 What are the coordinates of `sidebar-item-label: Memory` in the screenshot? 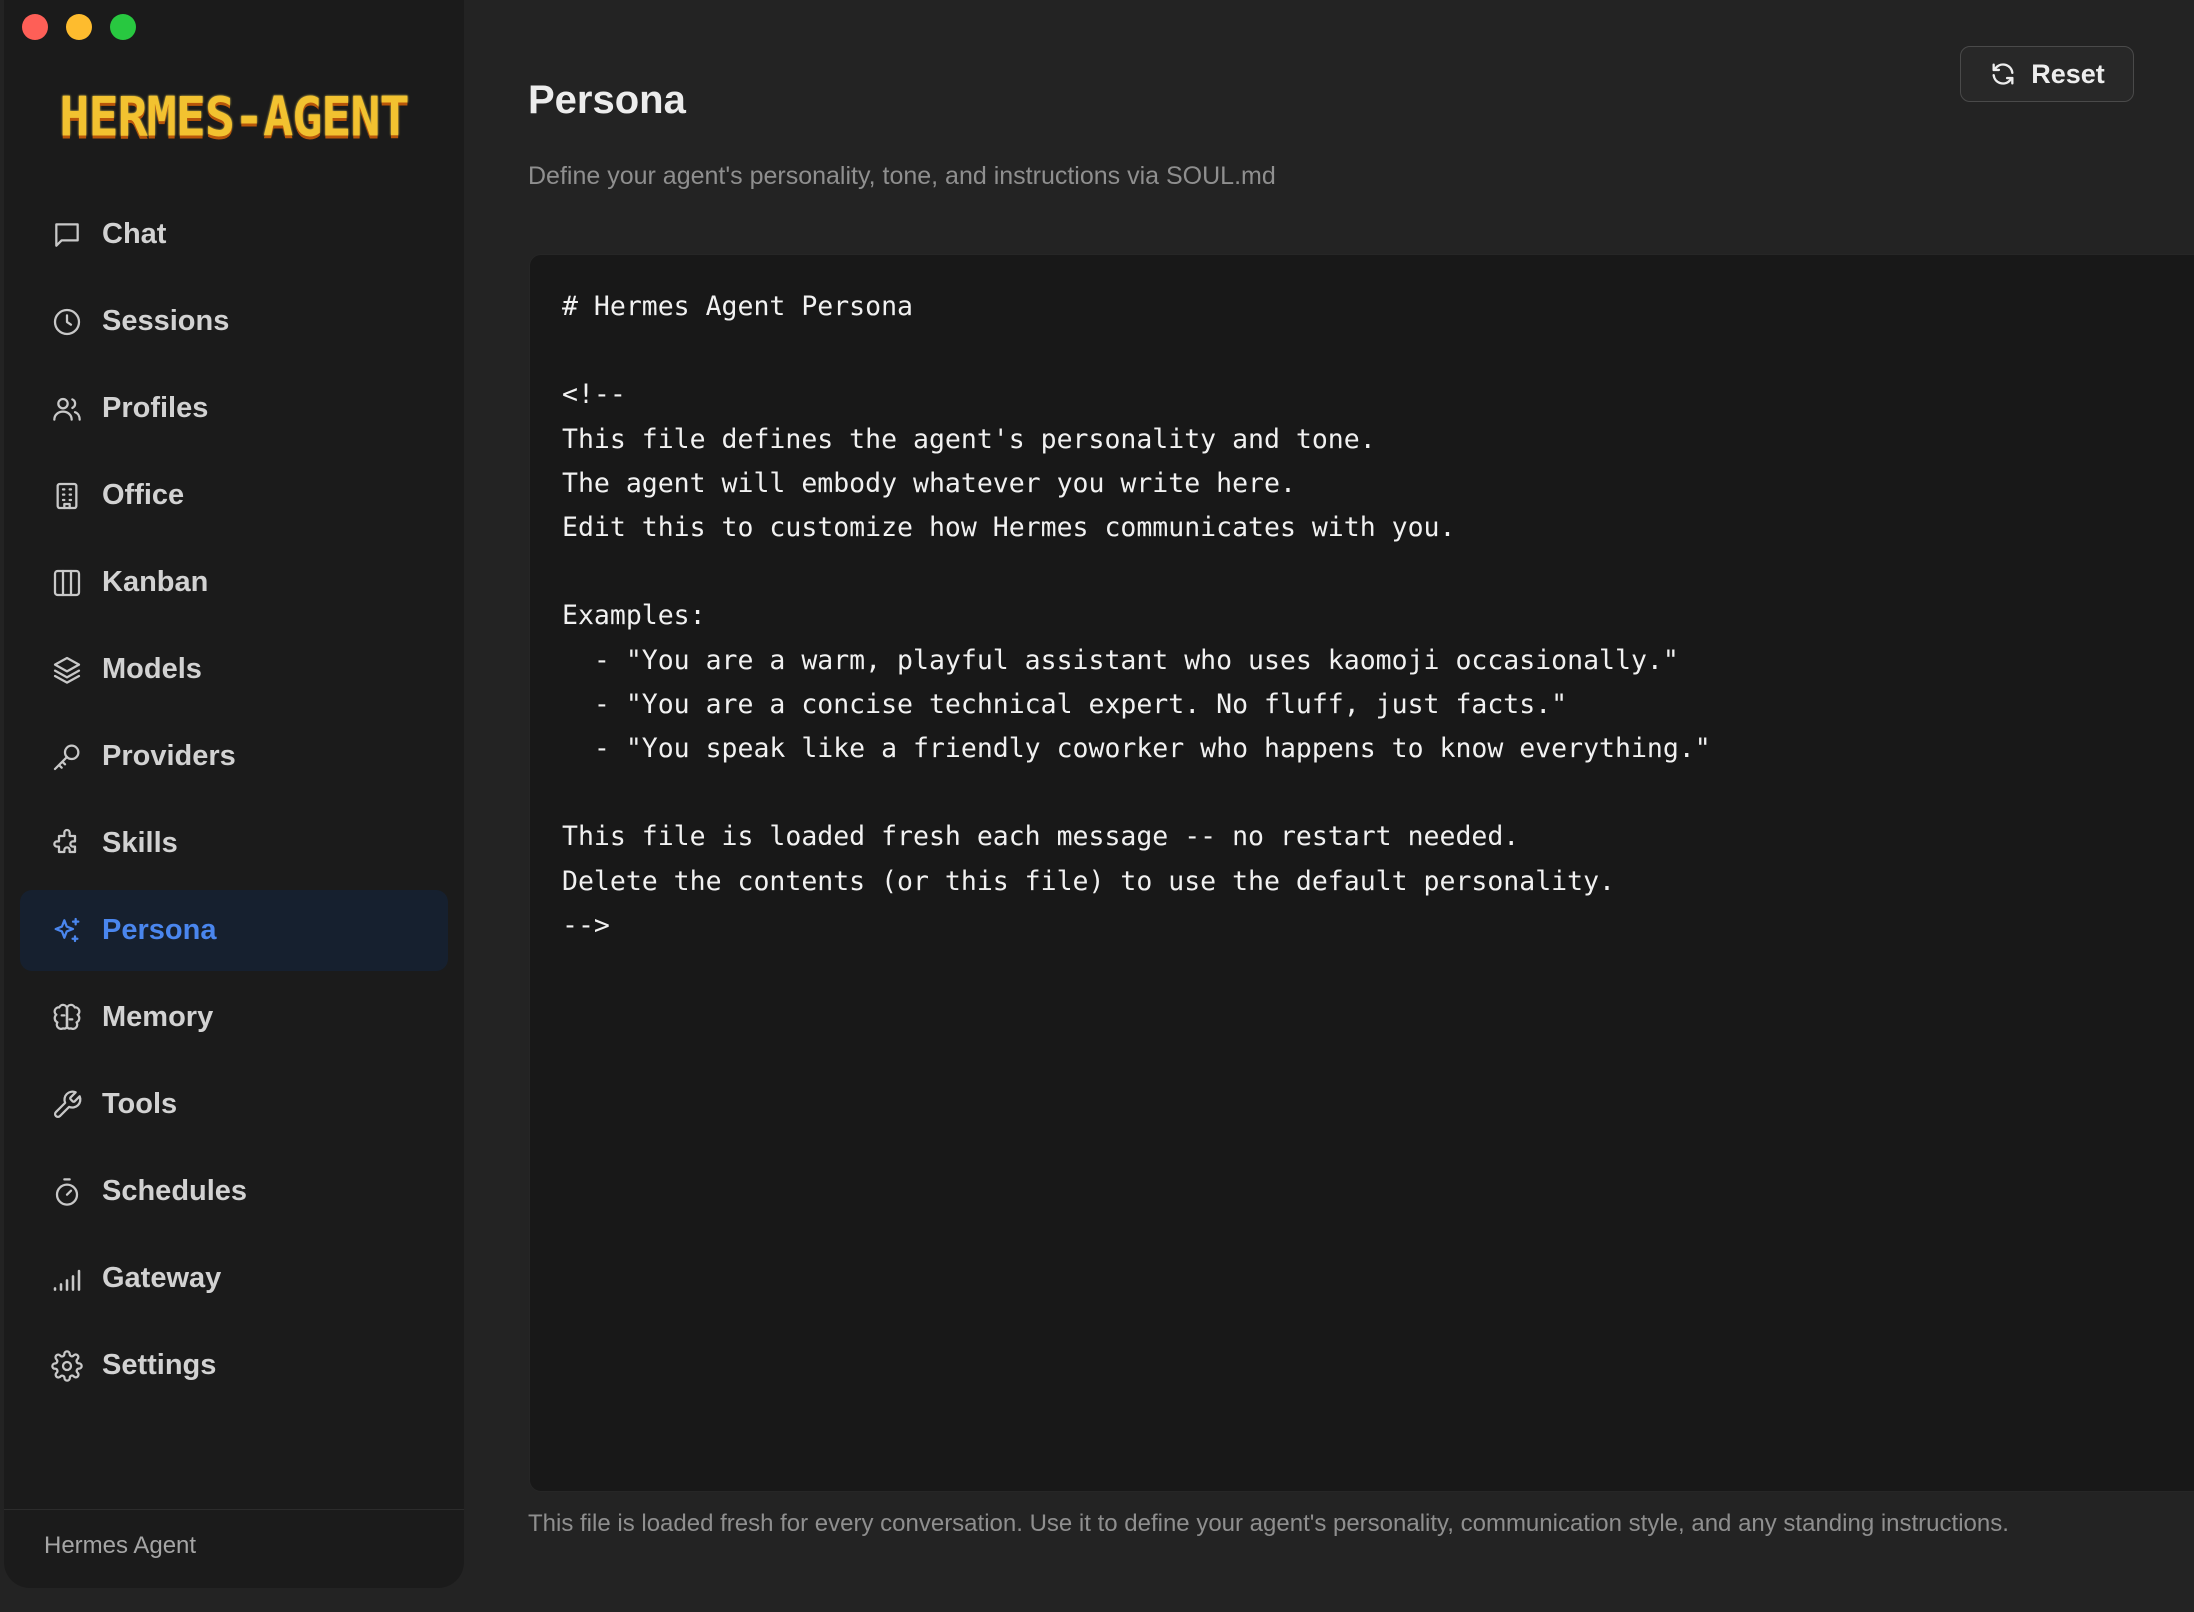 It's located at (158, 1017).